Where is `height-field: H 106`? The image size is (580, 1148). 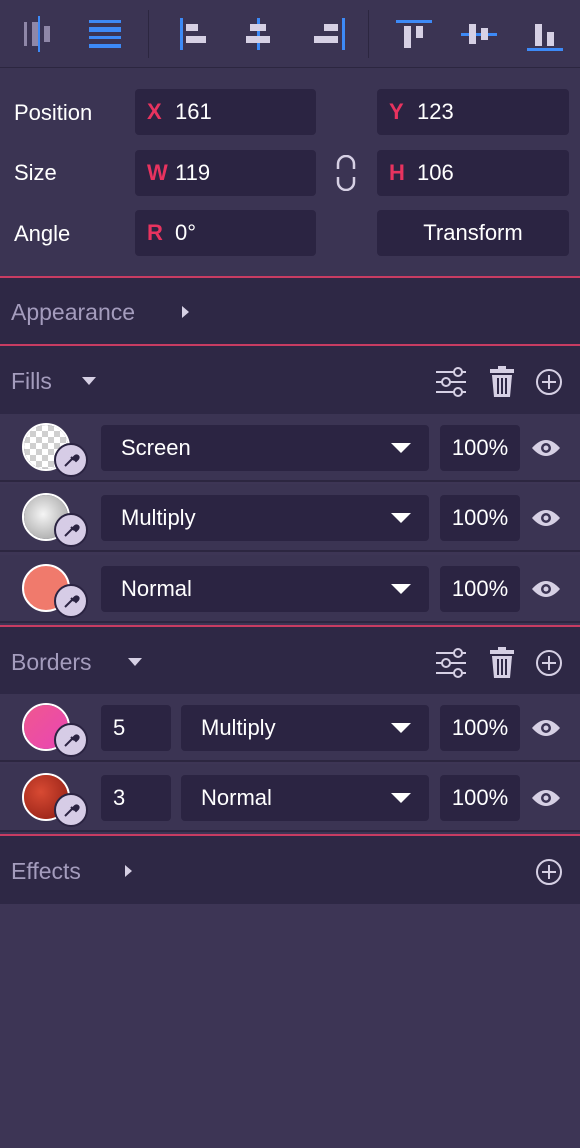
height-field: H 106 is located at coordinates (473, 173).